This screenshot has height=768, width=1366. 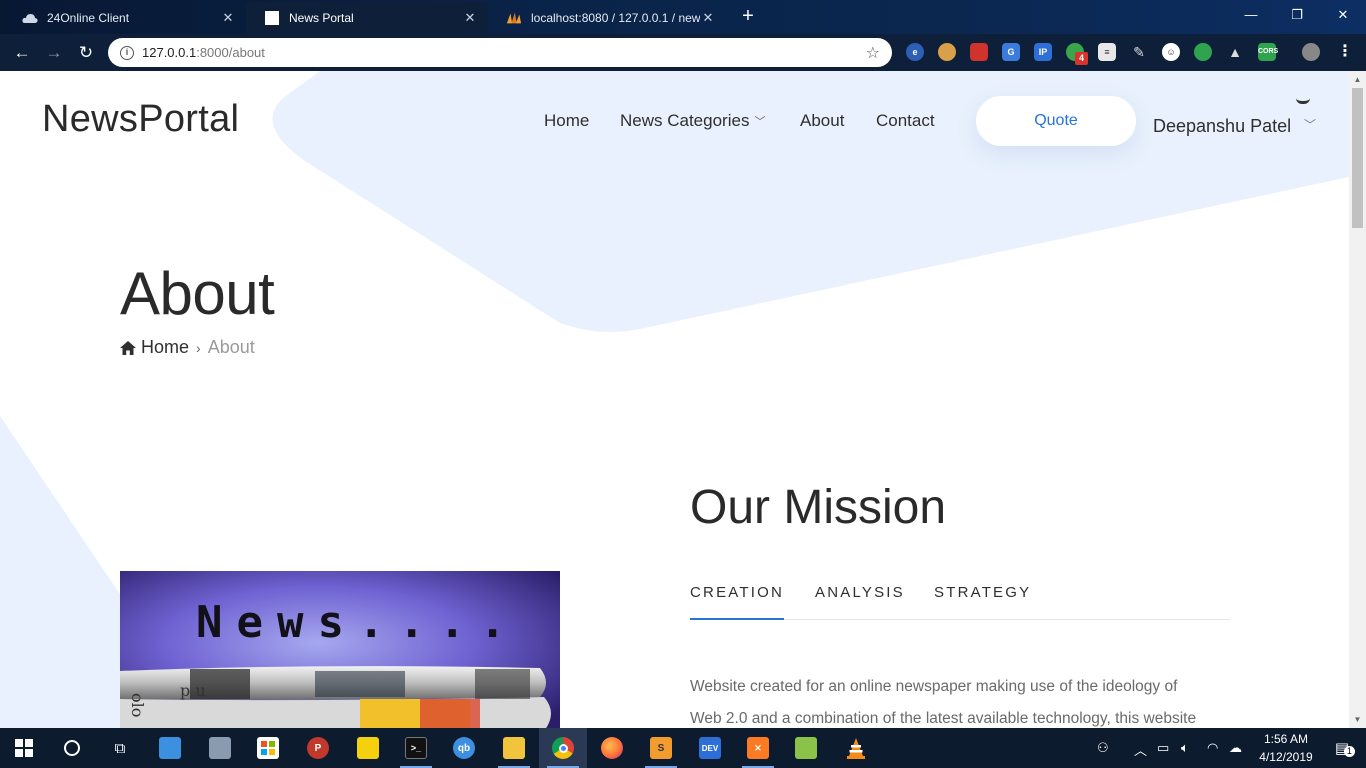 What do you see at coordinates (982, 592) in the screenshot?
I see `tab-strategy: STRATEGY` at bounding box center [982, 592].